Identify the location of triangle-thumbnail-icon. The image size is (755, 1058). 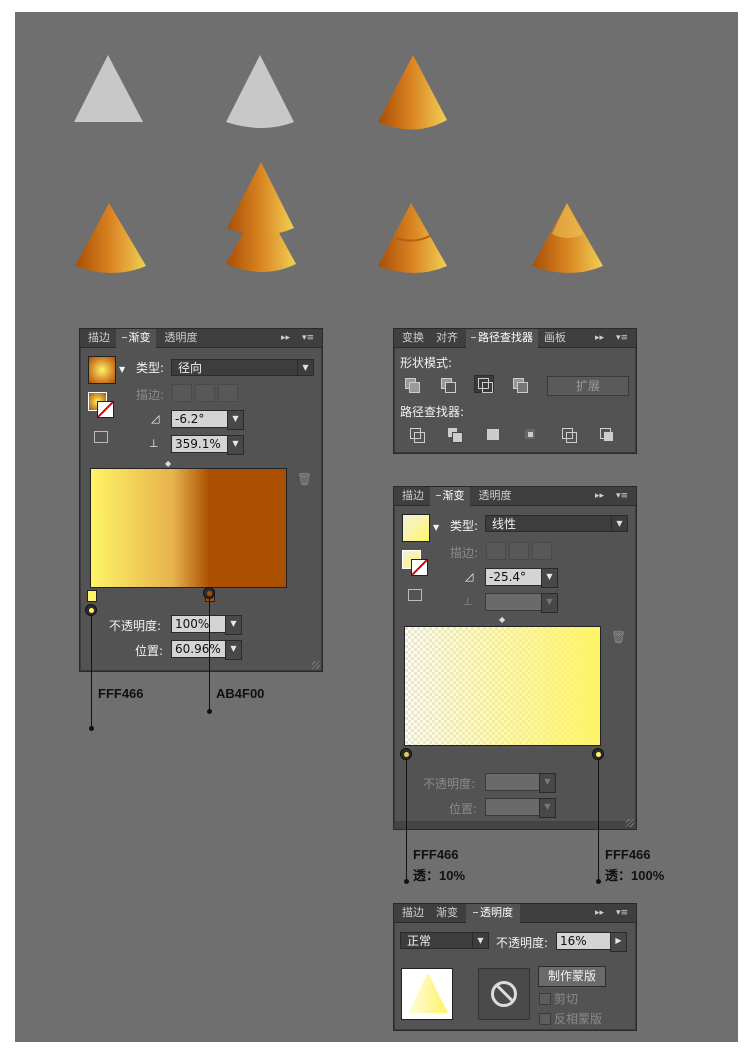
(428, 993).